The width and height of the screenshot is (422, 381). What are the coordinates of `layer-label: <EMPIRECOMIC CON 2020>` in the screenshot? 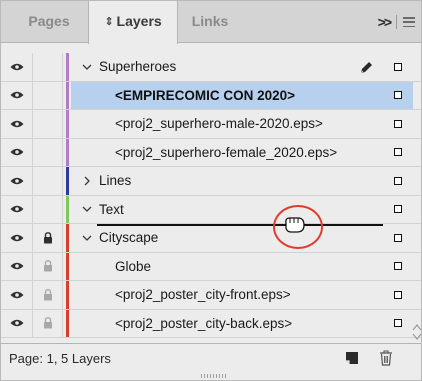 It's located at (205, 95).